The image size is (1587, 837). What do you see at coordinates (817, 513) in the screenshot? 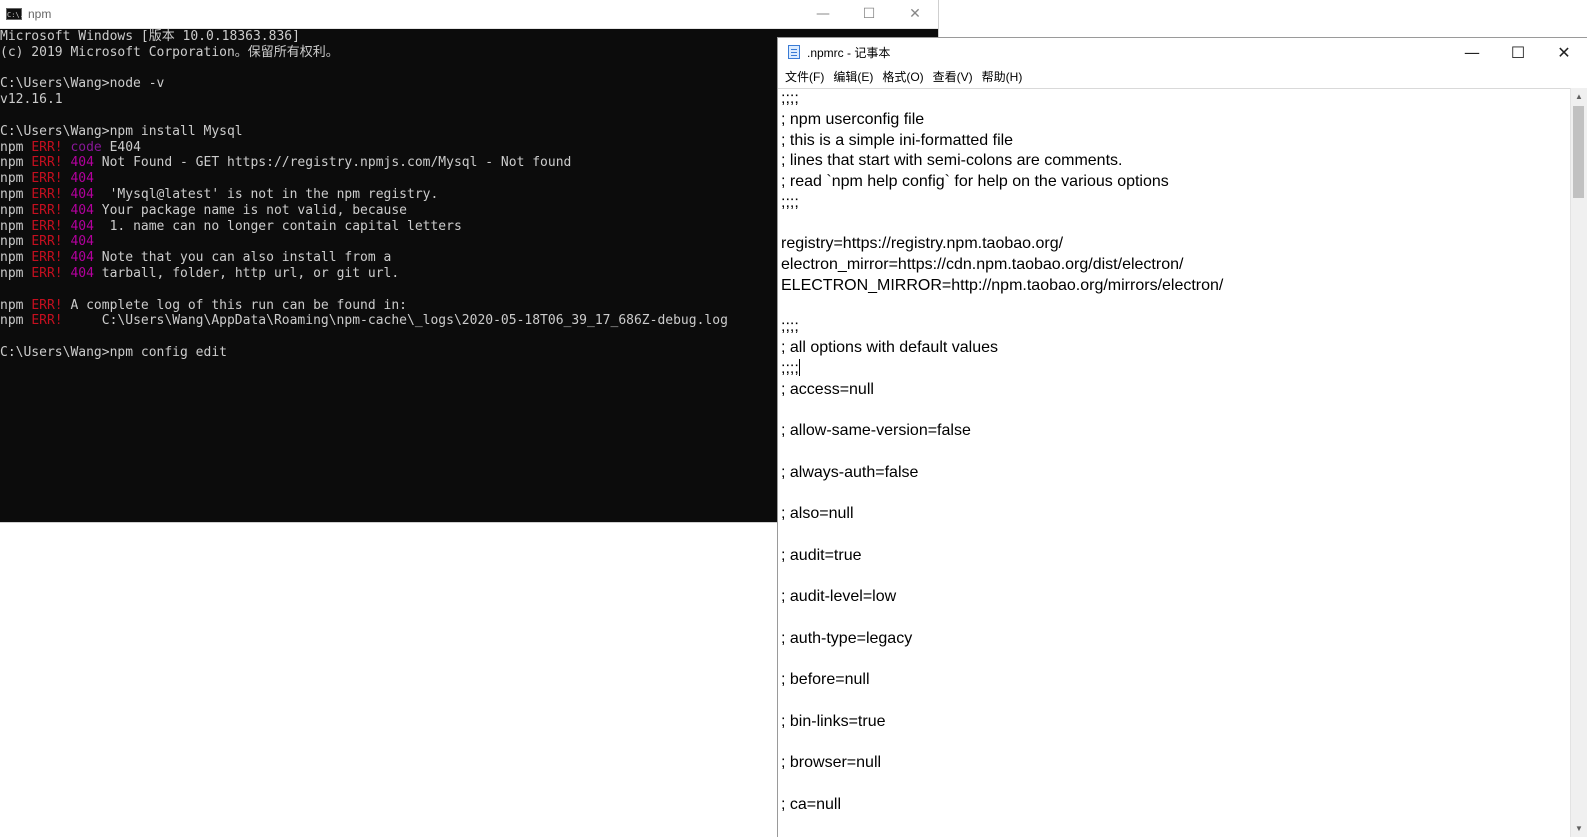
I see `editor-line: ; also=null` at bounding box center [817, 513].